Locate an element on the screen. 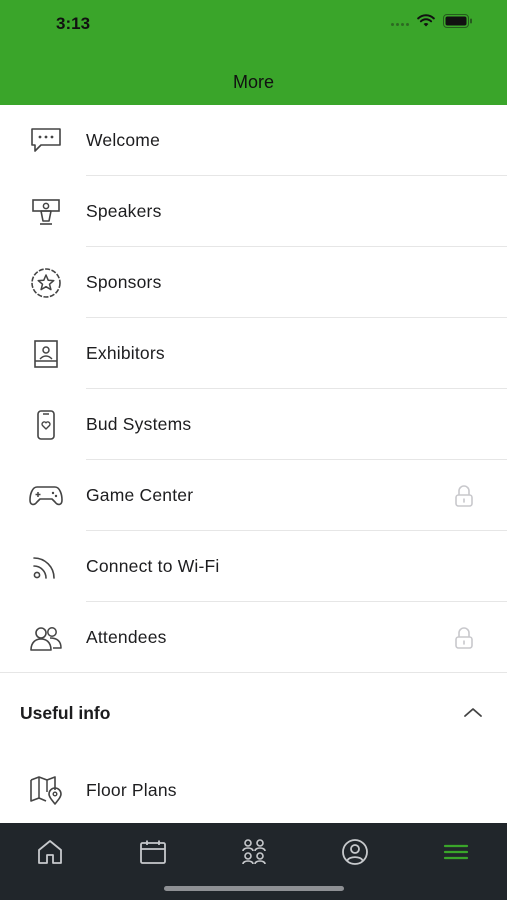  attendees-icon is located at coordinates (254, 852).